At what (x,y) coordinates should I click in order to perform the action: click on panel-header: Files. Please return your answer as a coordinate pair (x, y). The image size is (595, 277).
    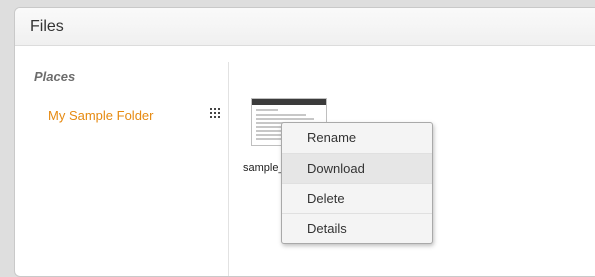
    Looking at the image, I should click on (305, 27).